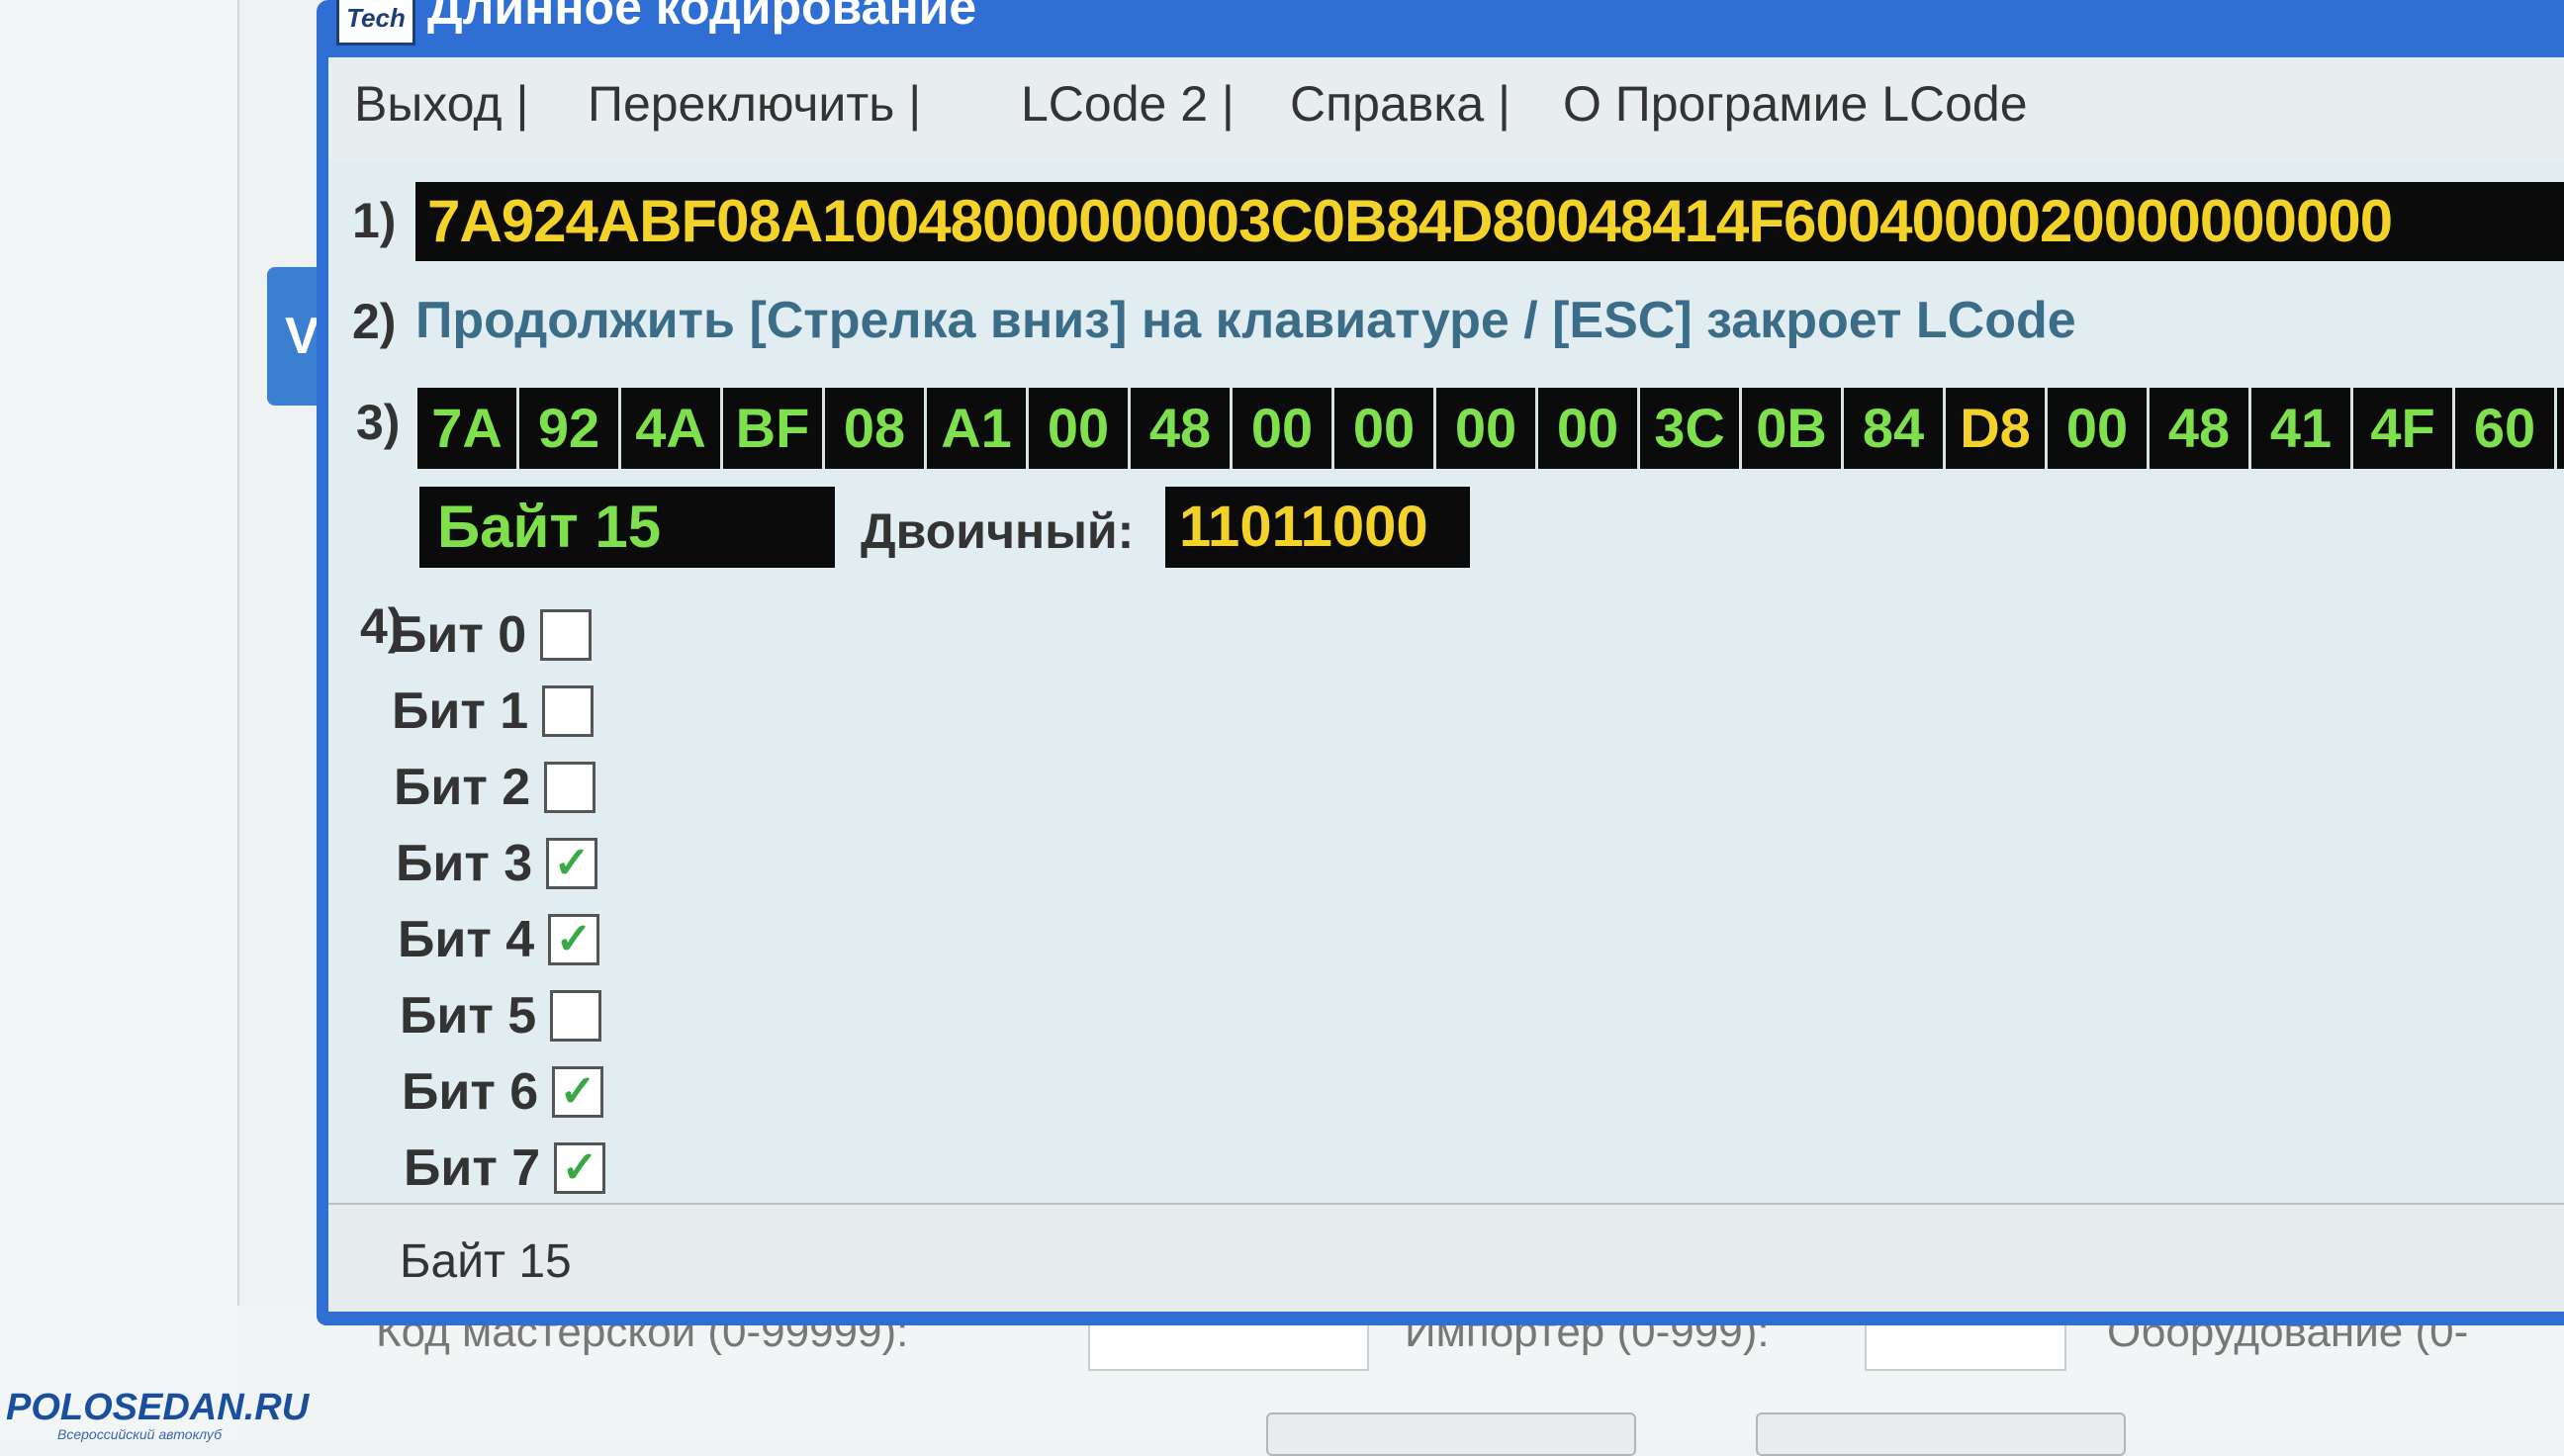  I want to click on bit-label: Бит 3, so click(464, 863).